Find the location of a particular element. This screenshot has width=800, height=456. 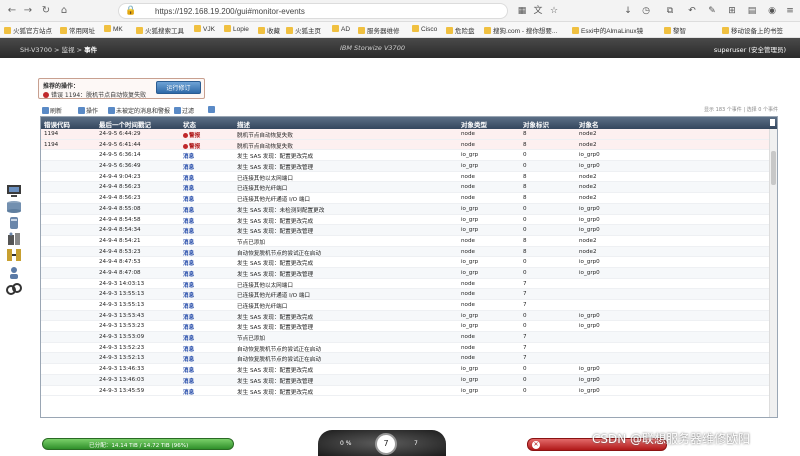

qr-icon: ▦ is located at coordinates (522, 11).